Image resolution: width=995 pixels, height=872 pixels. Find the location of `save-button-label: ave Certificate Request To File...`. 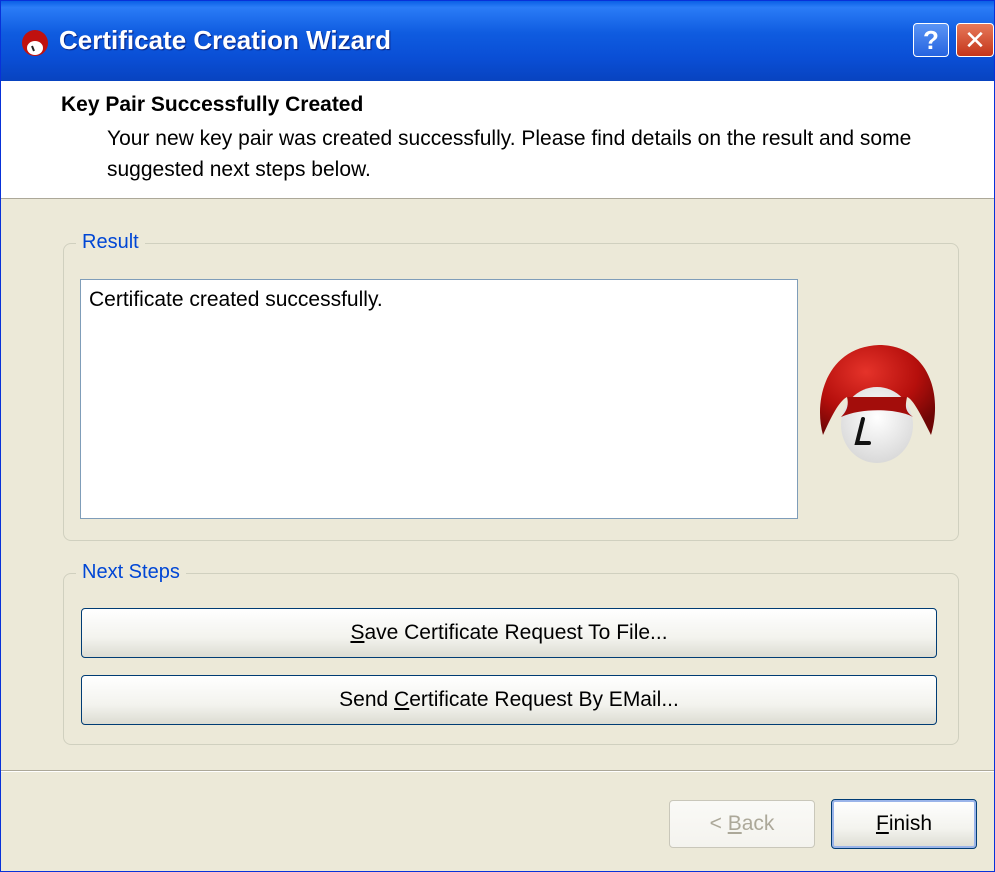

save-button-label: ave Certificate Request To File... is located at coordinates (516, 632).